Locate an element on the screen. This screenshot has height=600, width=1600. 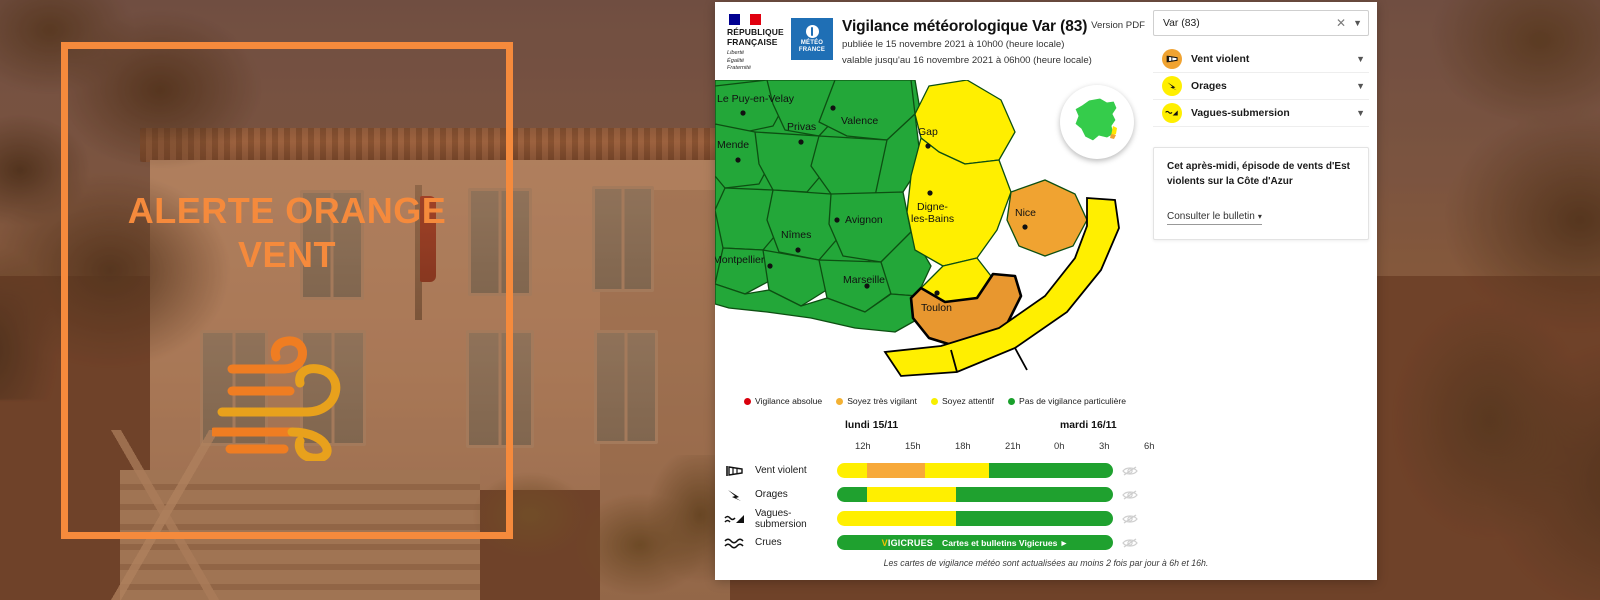
legend-label: Pas de vigilance particulière is located at coordinates (1073, 401).